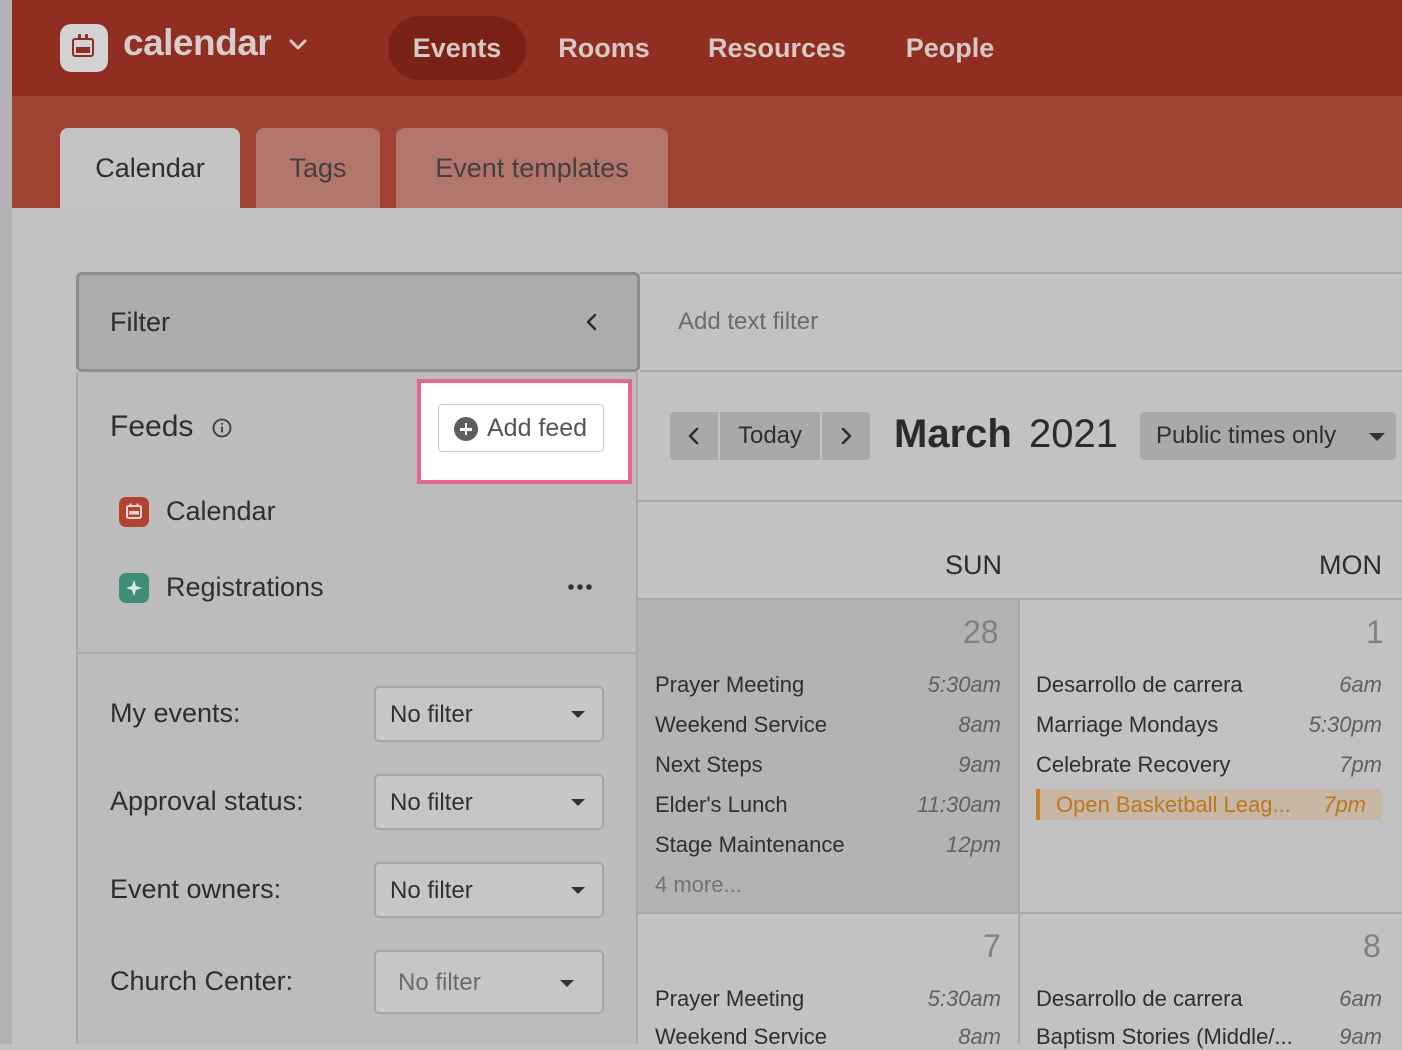 This screenshot has width=1402, height=1050. What do you see at coordinates (604, 48) in the screenshot?
I see `nav-rooms: Rooms` at bounding box center [604, 48].